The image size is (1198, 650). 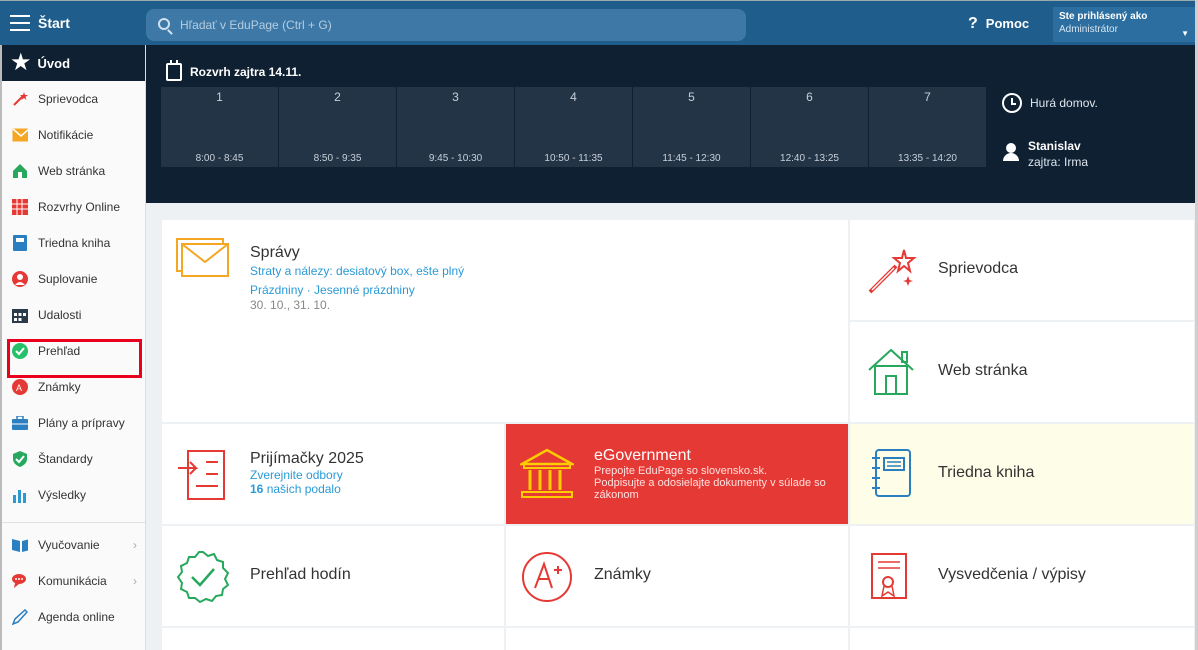 I want to click on sidebar-item-vysledky: Výsledky, so click(x=73, y=495).